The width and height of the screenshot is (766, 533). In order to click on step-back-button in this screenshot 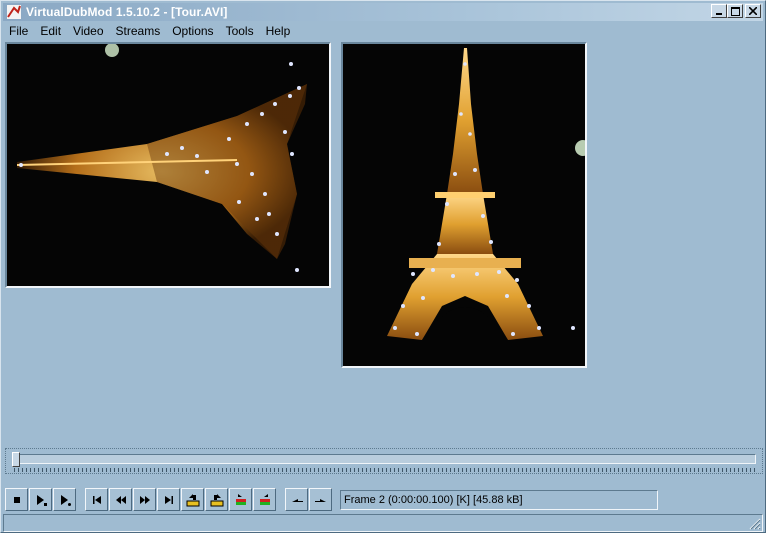, I will do `click(120, 499)`.